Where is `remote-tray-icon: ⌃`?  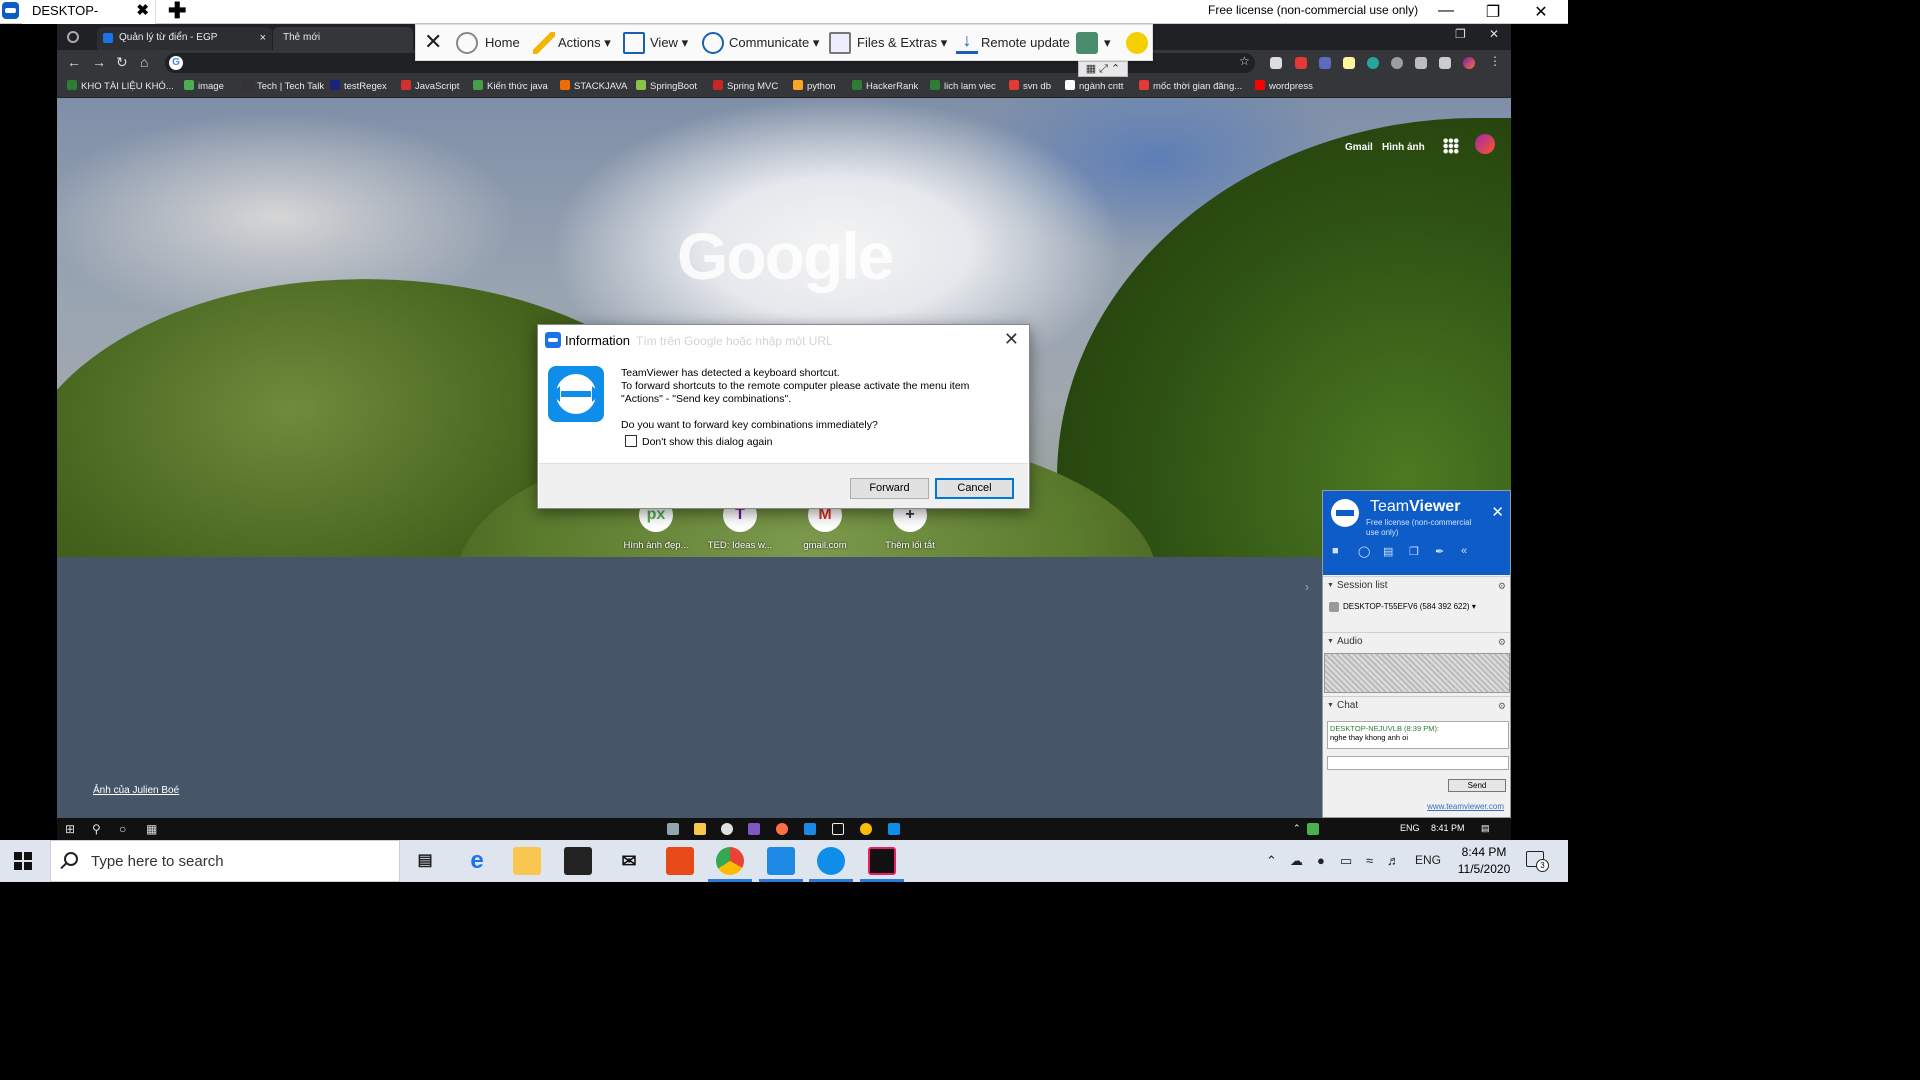 remote-tray-icon: ⌃ is located at coordinates (1297, 828).